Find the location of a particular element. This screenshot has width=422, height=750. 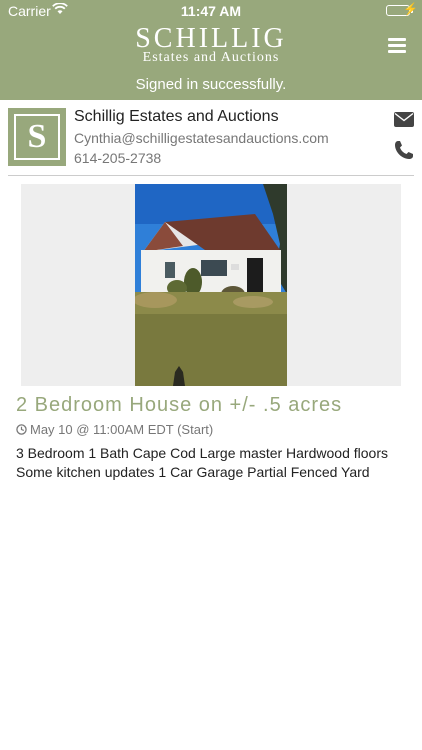

clock-icon is located at coordinates (21, 429).